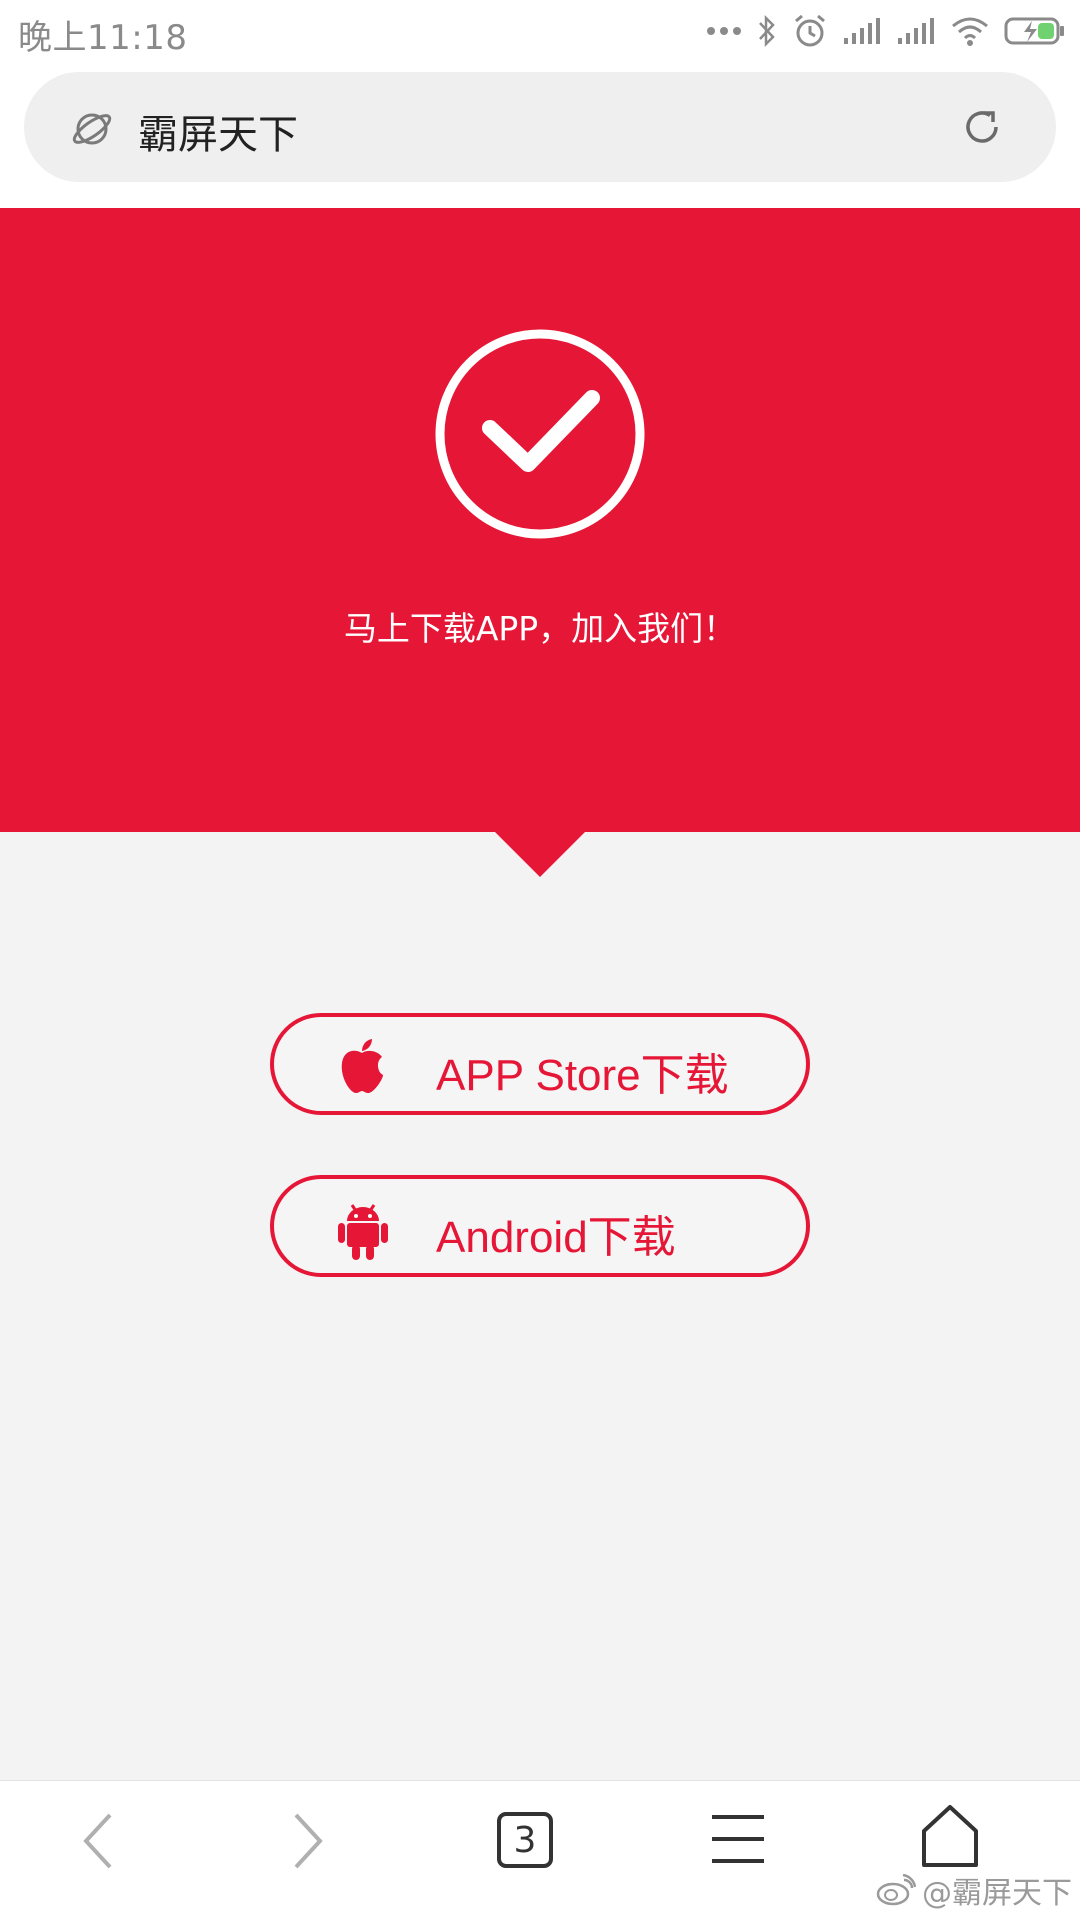 This screenshot has width=1080, height=1920. Describe the element at coordinates (540, 434) in the screenshot. I see `check-circle-icon` at that location.